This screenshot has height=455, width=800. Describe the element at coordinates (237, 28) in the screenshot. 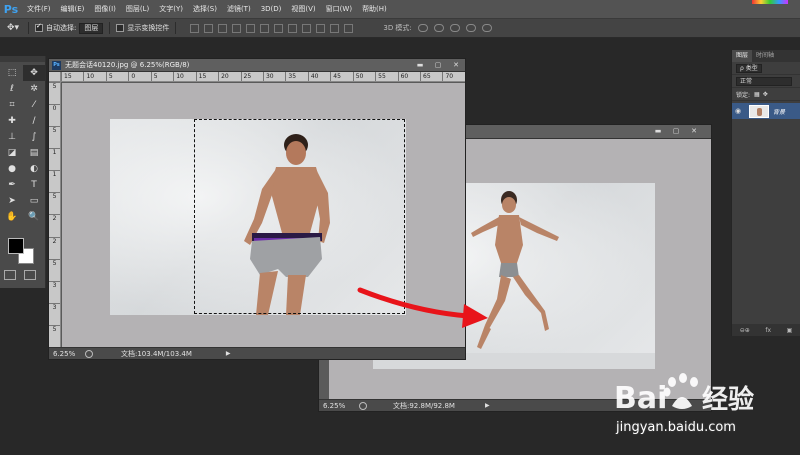

I see `align-left-icon` at that location.